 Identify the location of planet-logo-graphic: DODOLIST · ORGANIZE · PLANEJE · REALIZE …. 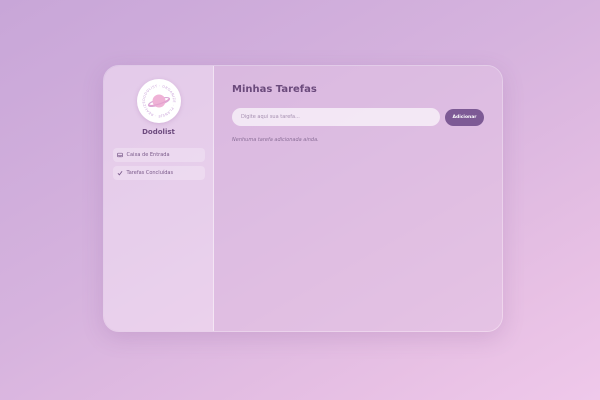
(157, 99).